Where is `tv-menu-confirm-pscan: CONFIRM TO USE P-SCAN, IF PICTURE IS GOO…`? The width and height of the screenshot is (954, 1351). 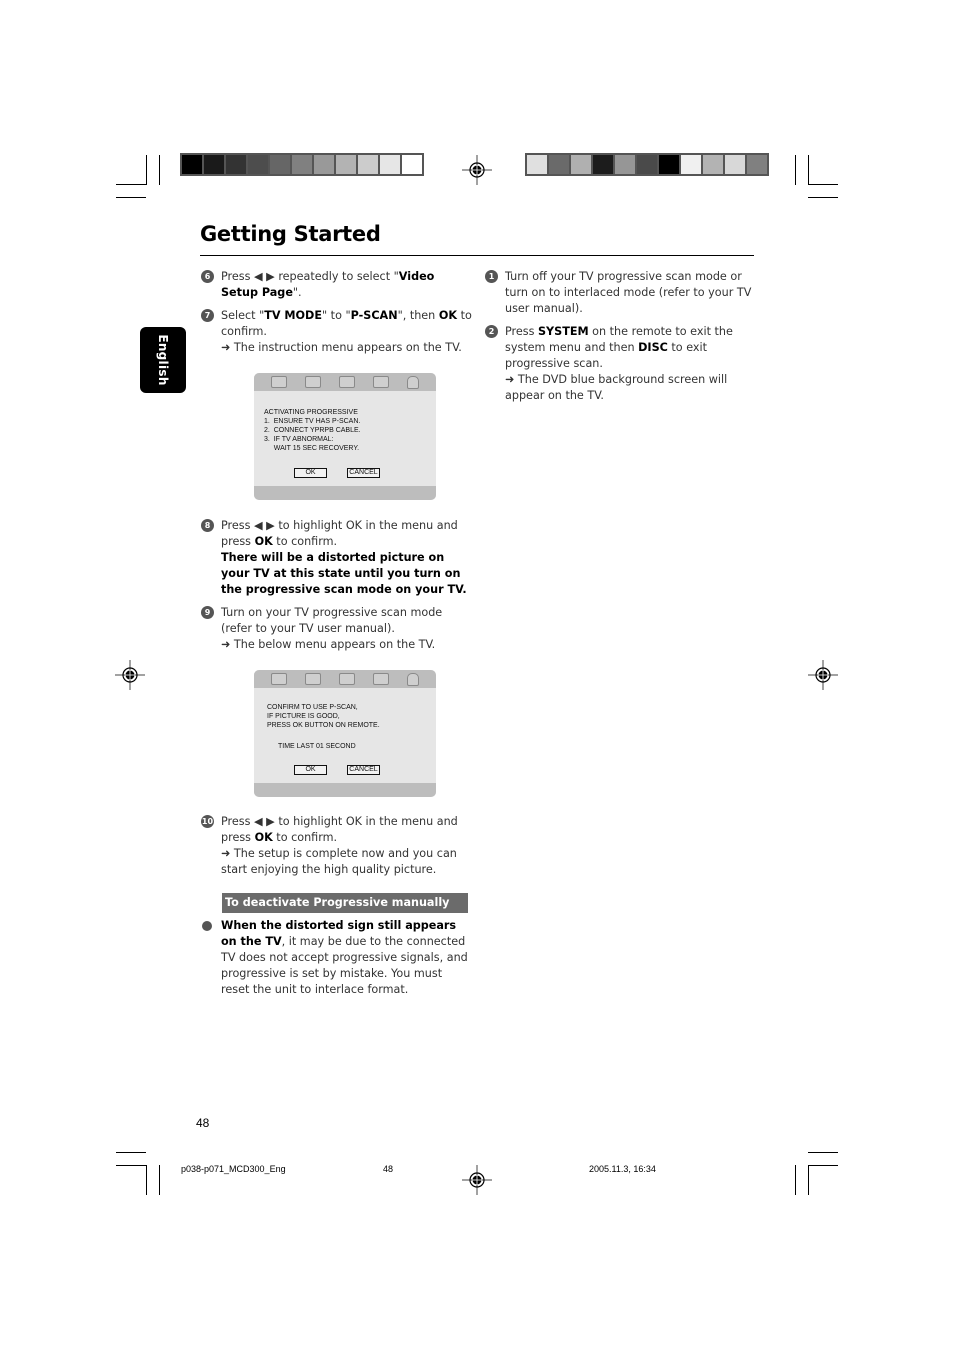
tv-menu-confirm-pscan: CONFIRM TO USE P-SCAN, IF PICTURE IS GOO… is located at coordinates (345, 733).